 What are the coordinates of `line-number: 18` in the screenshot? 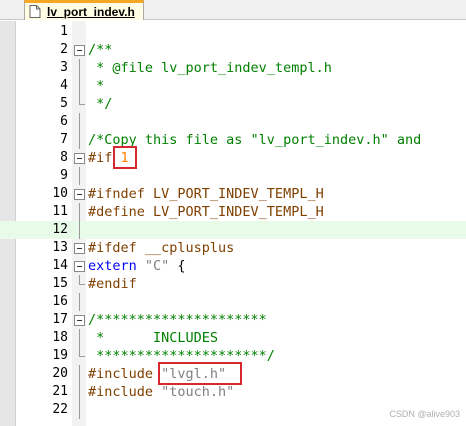 It's located at (60, 337).